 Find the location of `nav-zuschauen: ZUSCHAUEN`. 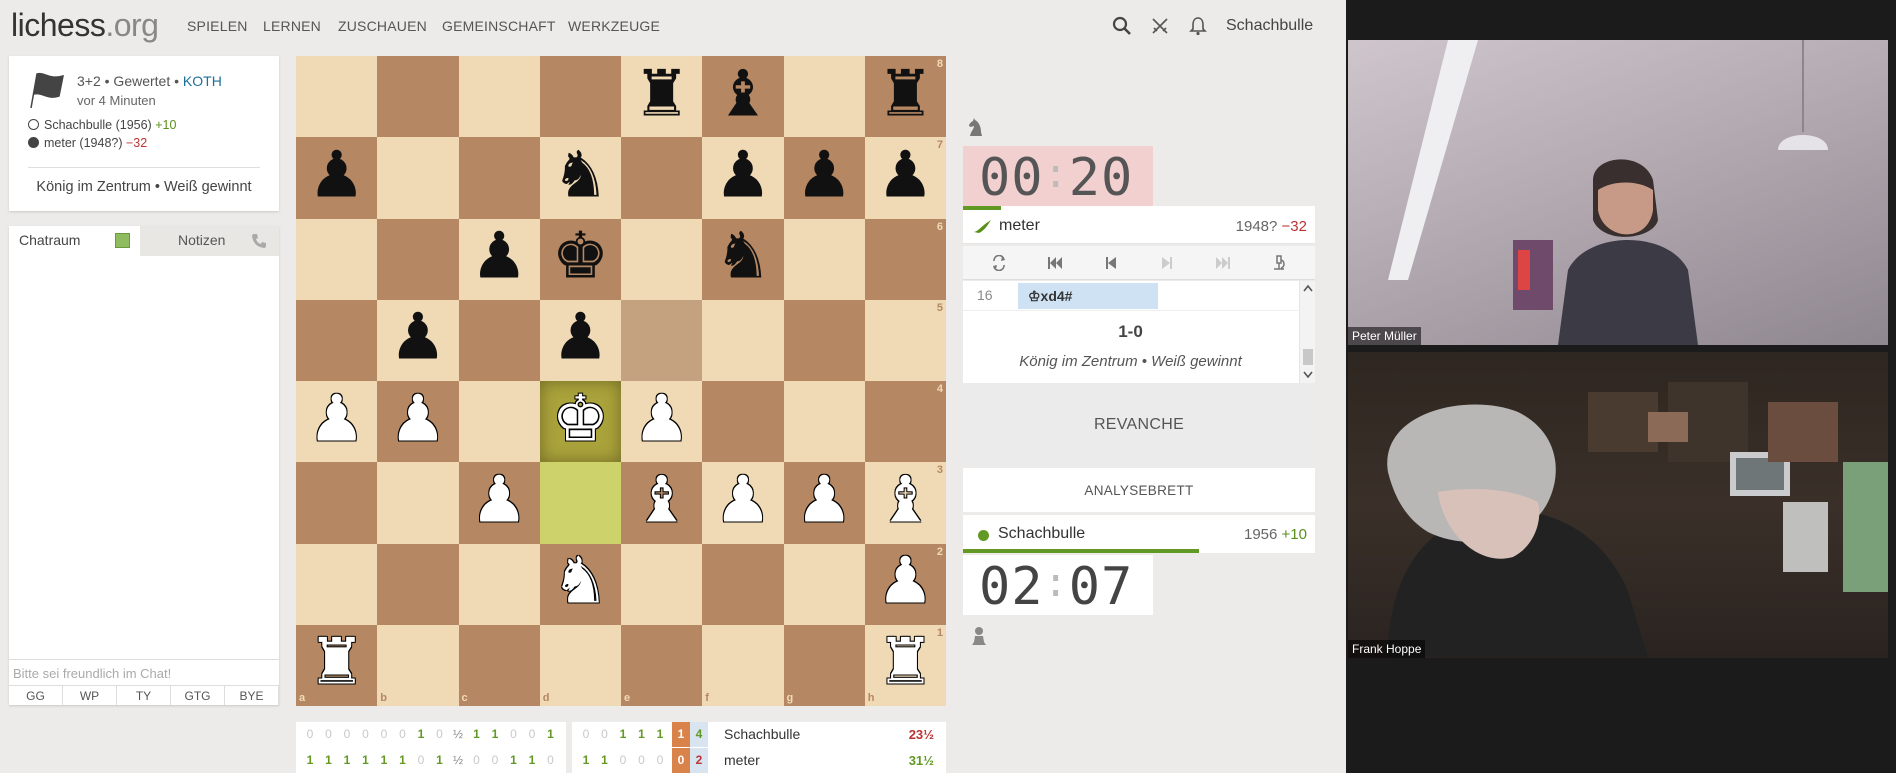

nav-zuschauen: ZUSCHAUEN is located at coordinates (382, 26).